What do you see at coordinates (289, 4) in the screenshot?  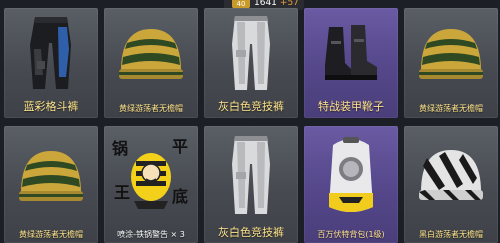 I see `counter-delta: +57` at bounding box center [289, 4].